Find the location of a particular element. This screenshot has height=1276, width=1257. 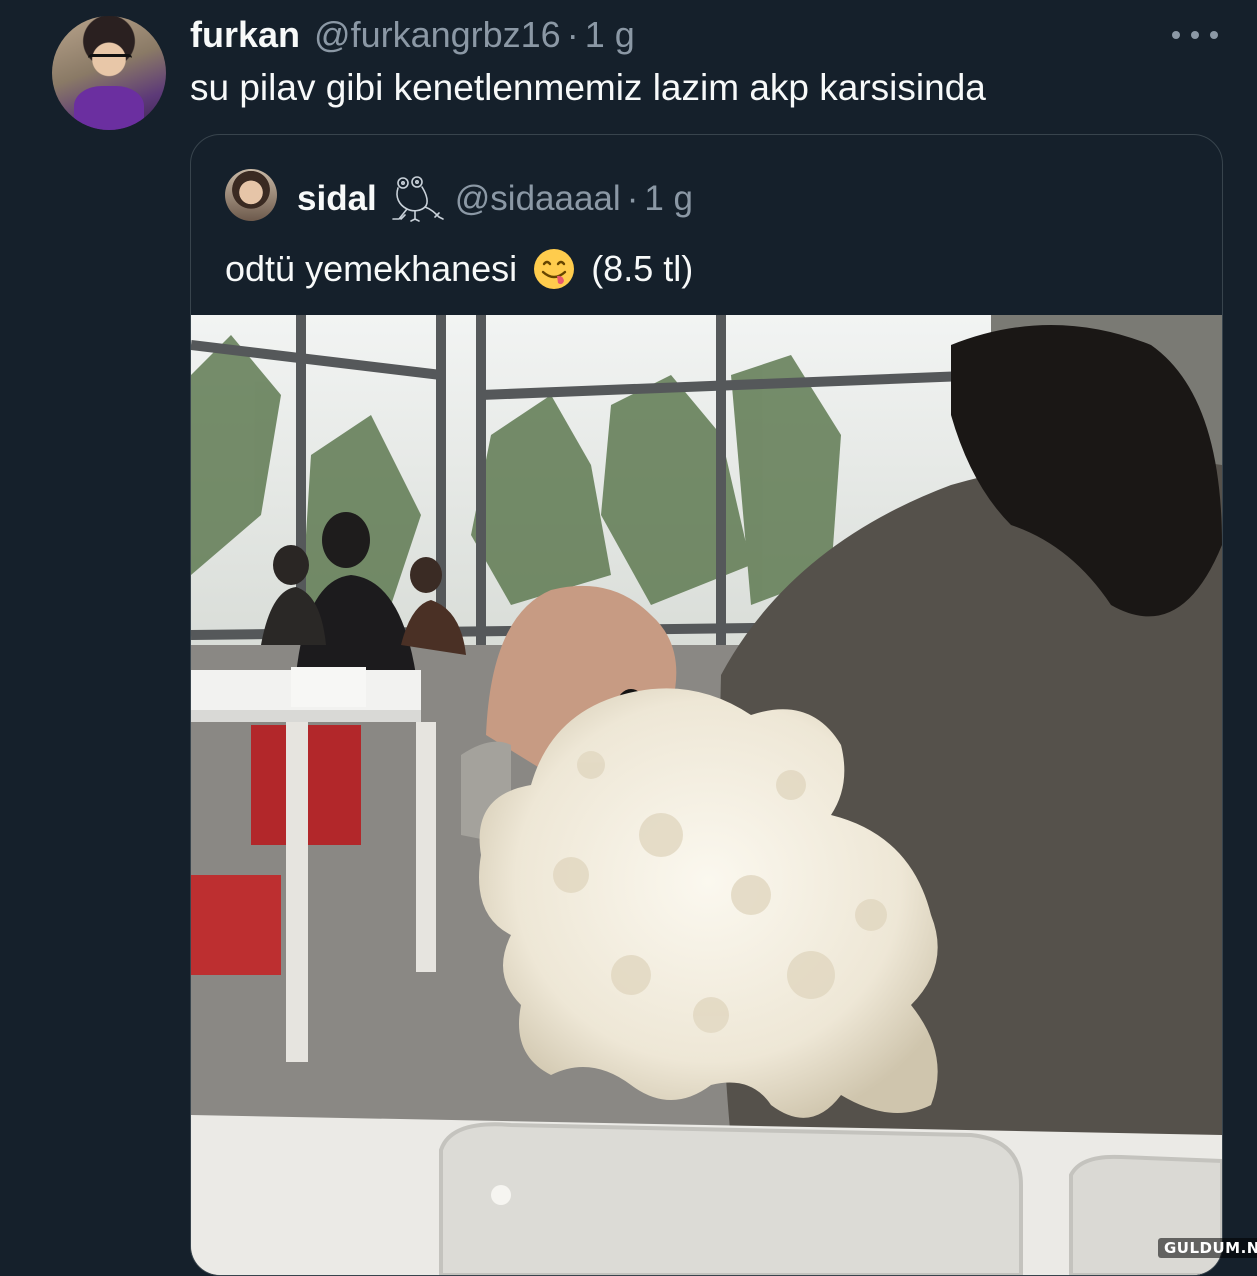

face-savoring-food-icon is located at coordinates (554, 269).